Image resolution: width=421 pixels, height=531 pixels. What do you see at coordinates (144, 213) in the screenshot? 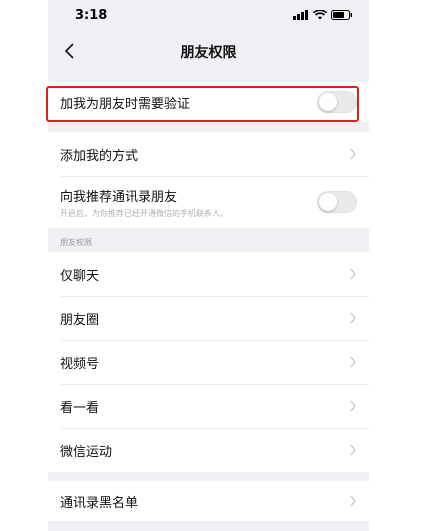
I see `recommend-subtitle: 开启后，为你推荐已经开通微信的手机联系人。` at bounding box center [144, 213].